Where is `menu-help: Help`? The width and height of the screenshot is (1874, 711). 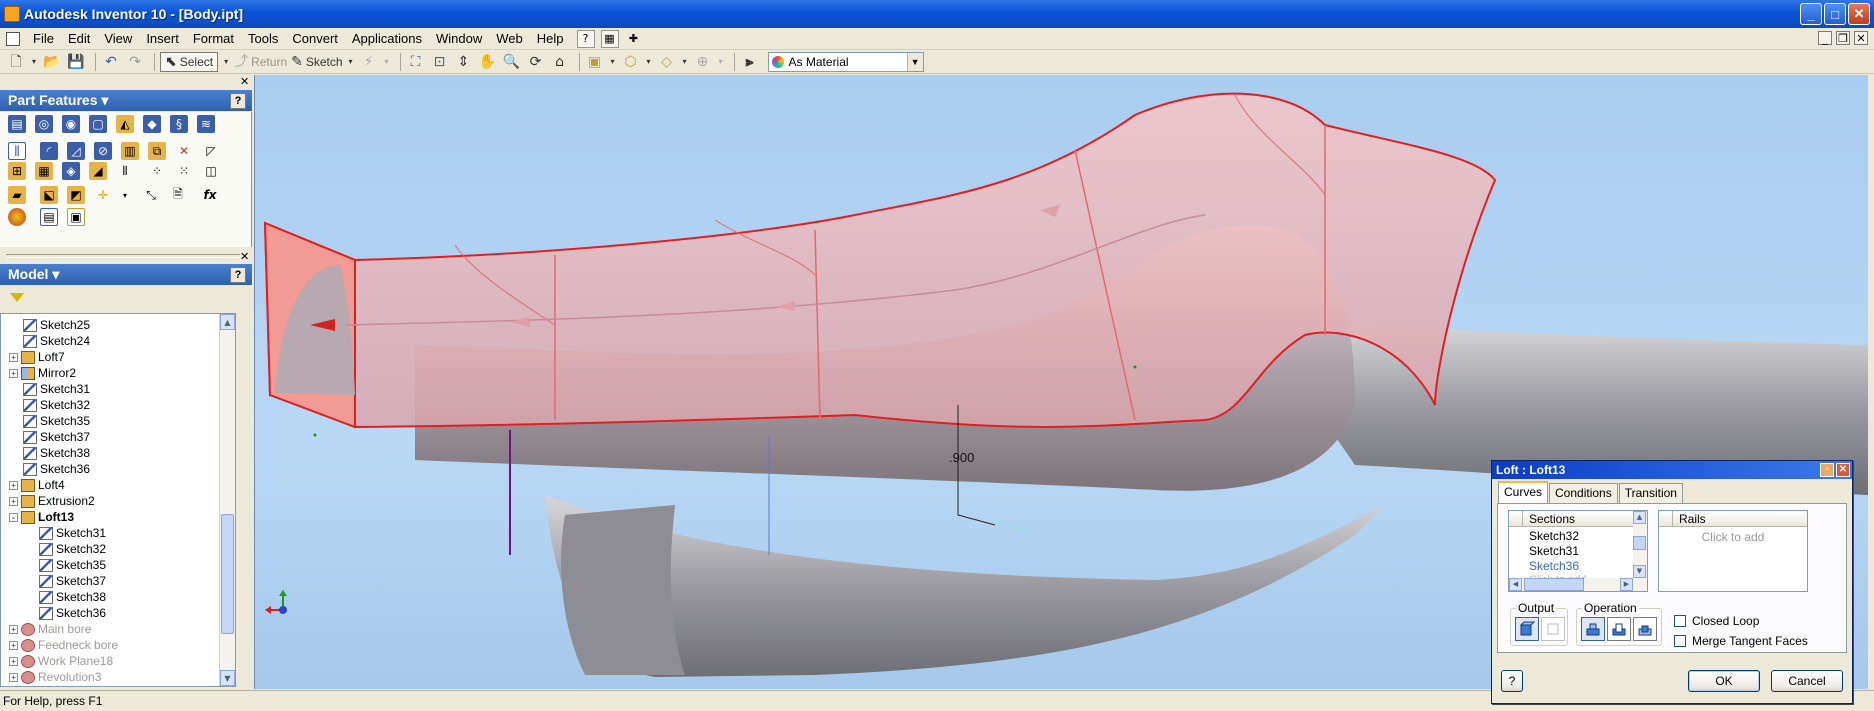 menu-help: Help is located at coordinates (550, 39).